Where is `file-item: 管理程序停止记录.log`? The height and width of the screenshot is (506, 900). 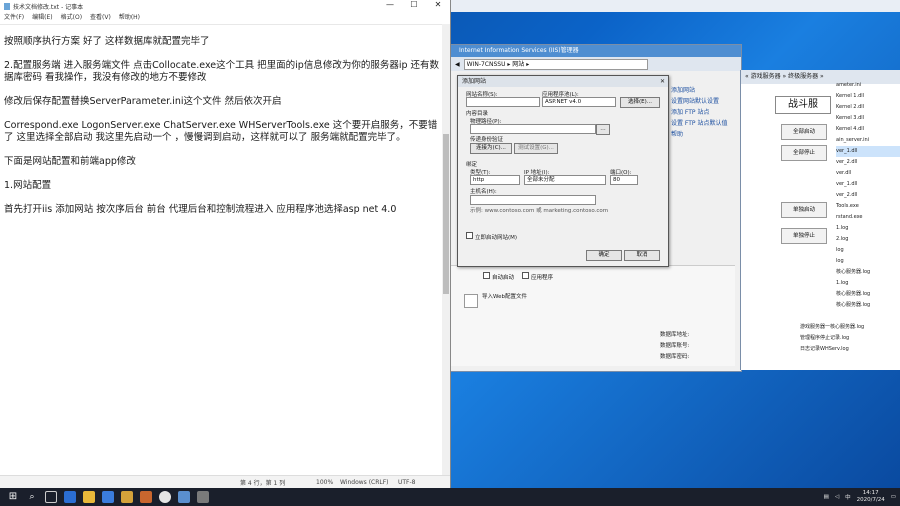
file-item: 管理程序停止记录.log is located at coordinates (832, 338).